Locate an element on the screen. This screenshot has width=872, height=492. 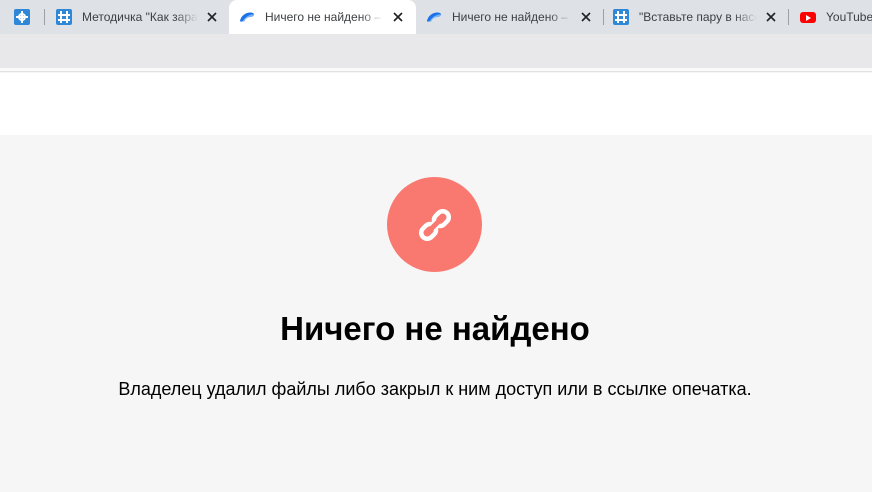
tab-yandex-disk-2: Ничего не найдено – Яндекс.Диск is located at coordinates (510, 17).